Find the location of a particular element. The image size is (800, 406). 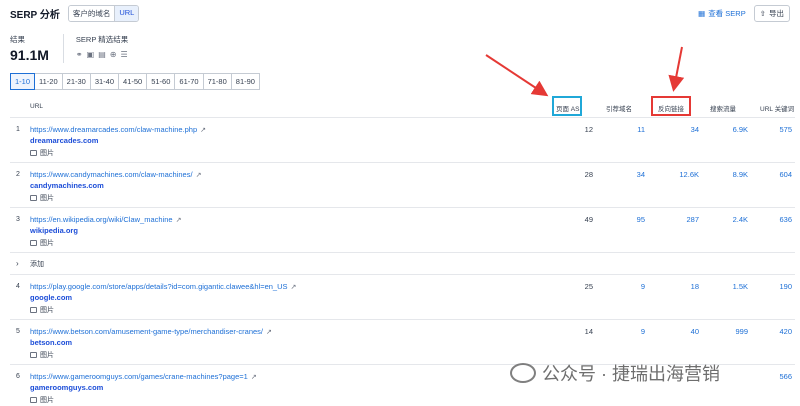

image-icon: ▣ is located at coordinates (91, 54).